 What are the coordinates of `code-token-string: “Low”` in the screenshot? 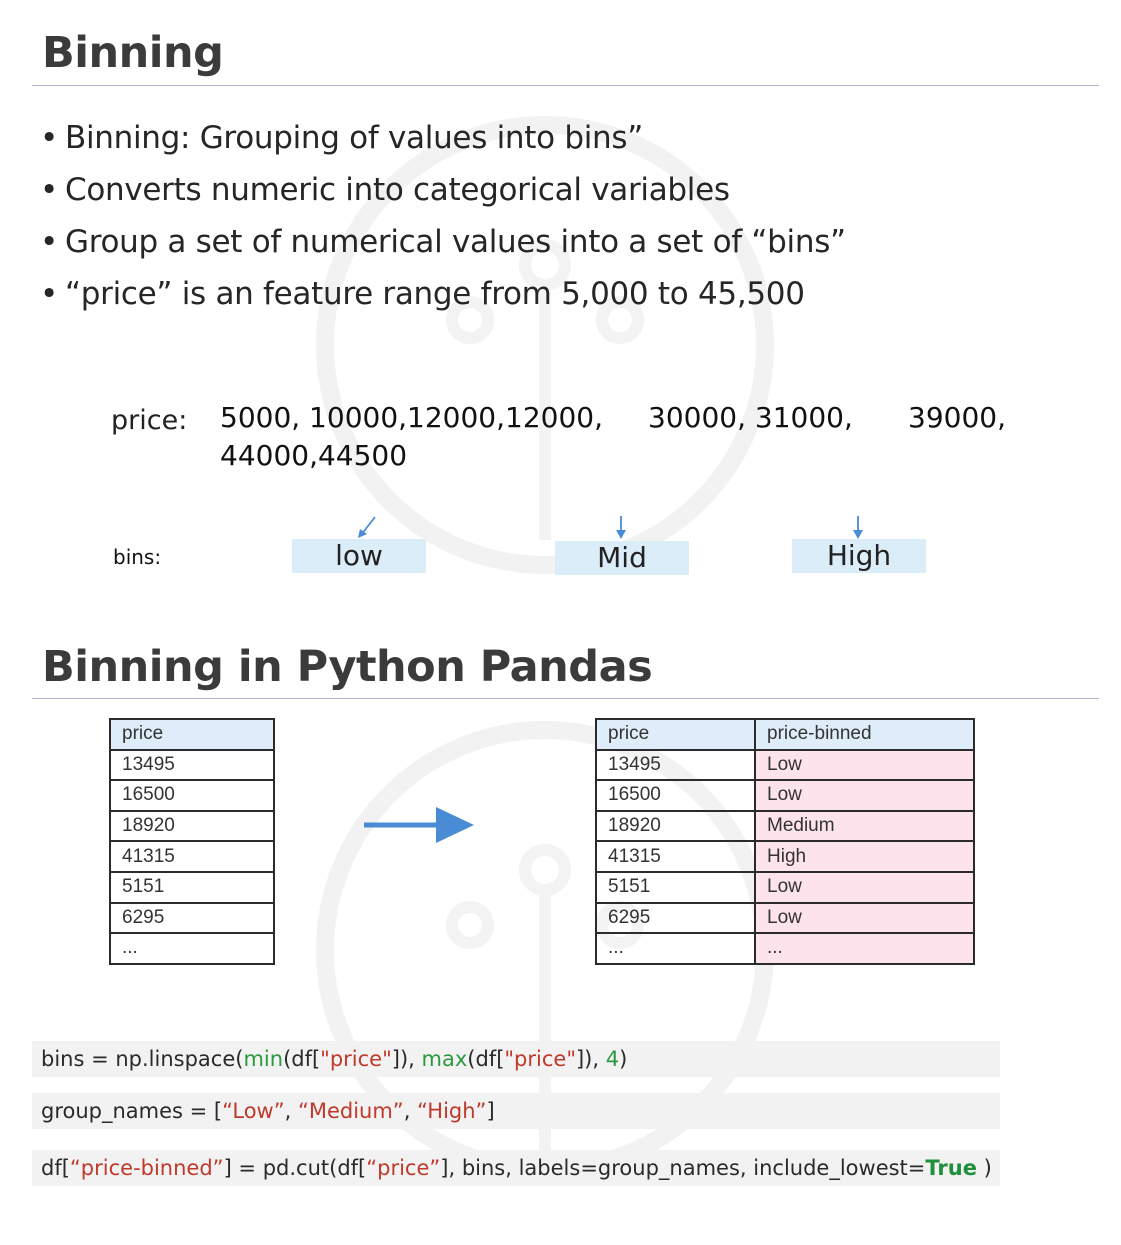 It's located at (253, 1111).